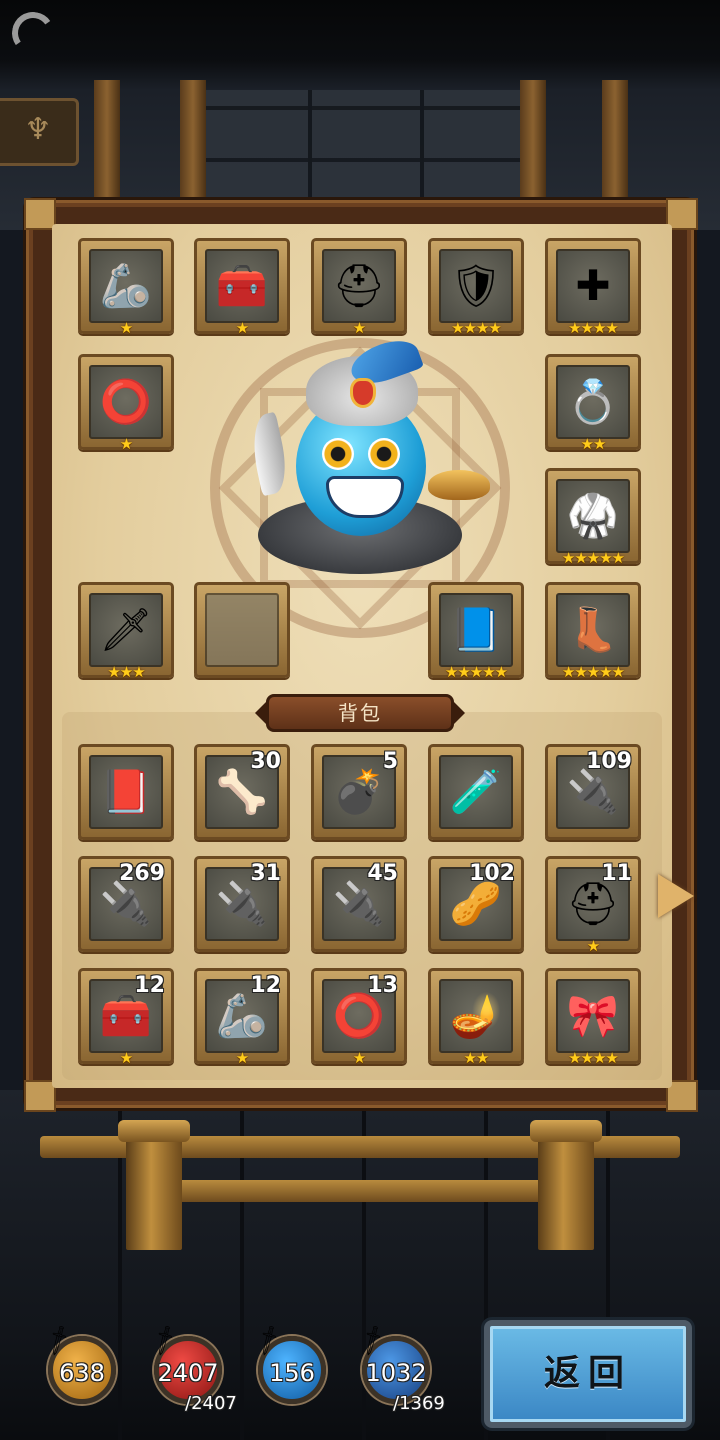  Describe the element at coordinates (616, 873) in the screenshot. I see `item-count: 11` at that location.